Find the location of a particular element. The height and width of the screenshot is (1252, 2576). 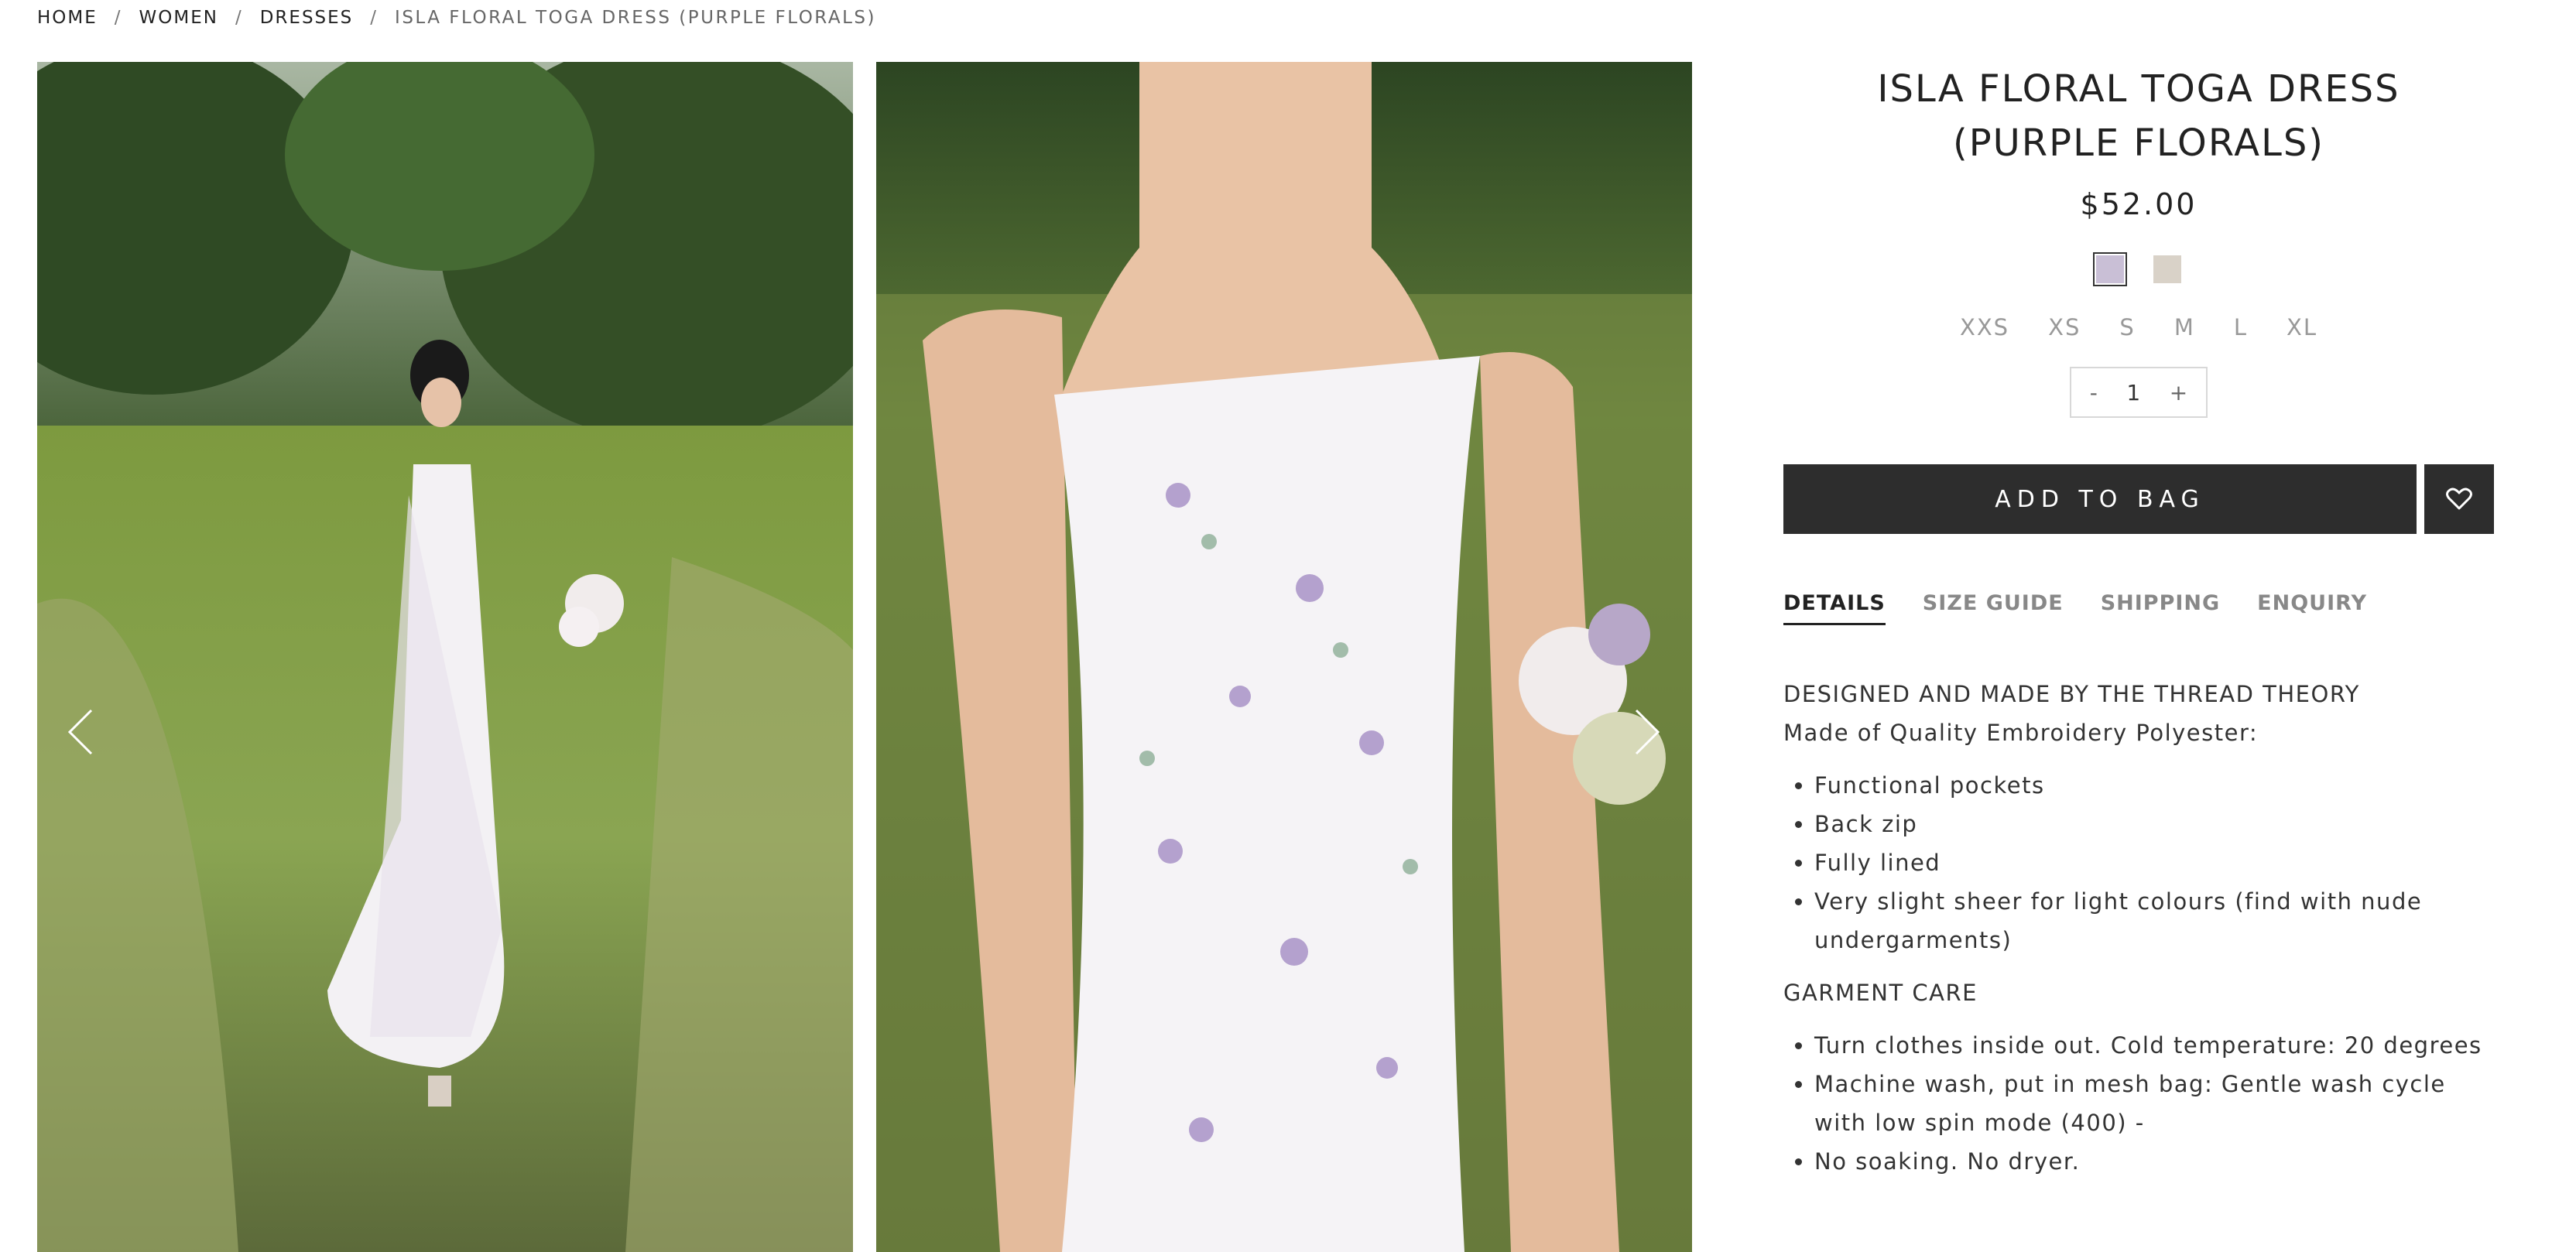

swatch-purple-florals is located at coordinates (2110, 269).